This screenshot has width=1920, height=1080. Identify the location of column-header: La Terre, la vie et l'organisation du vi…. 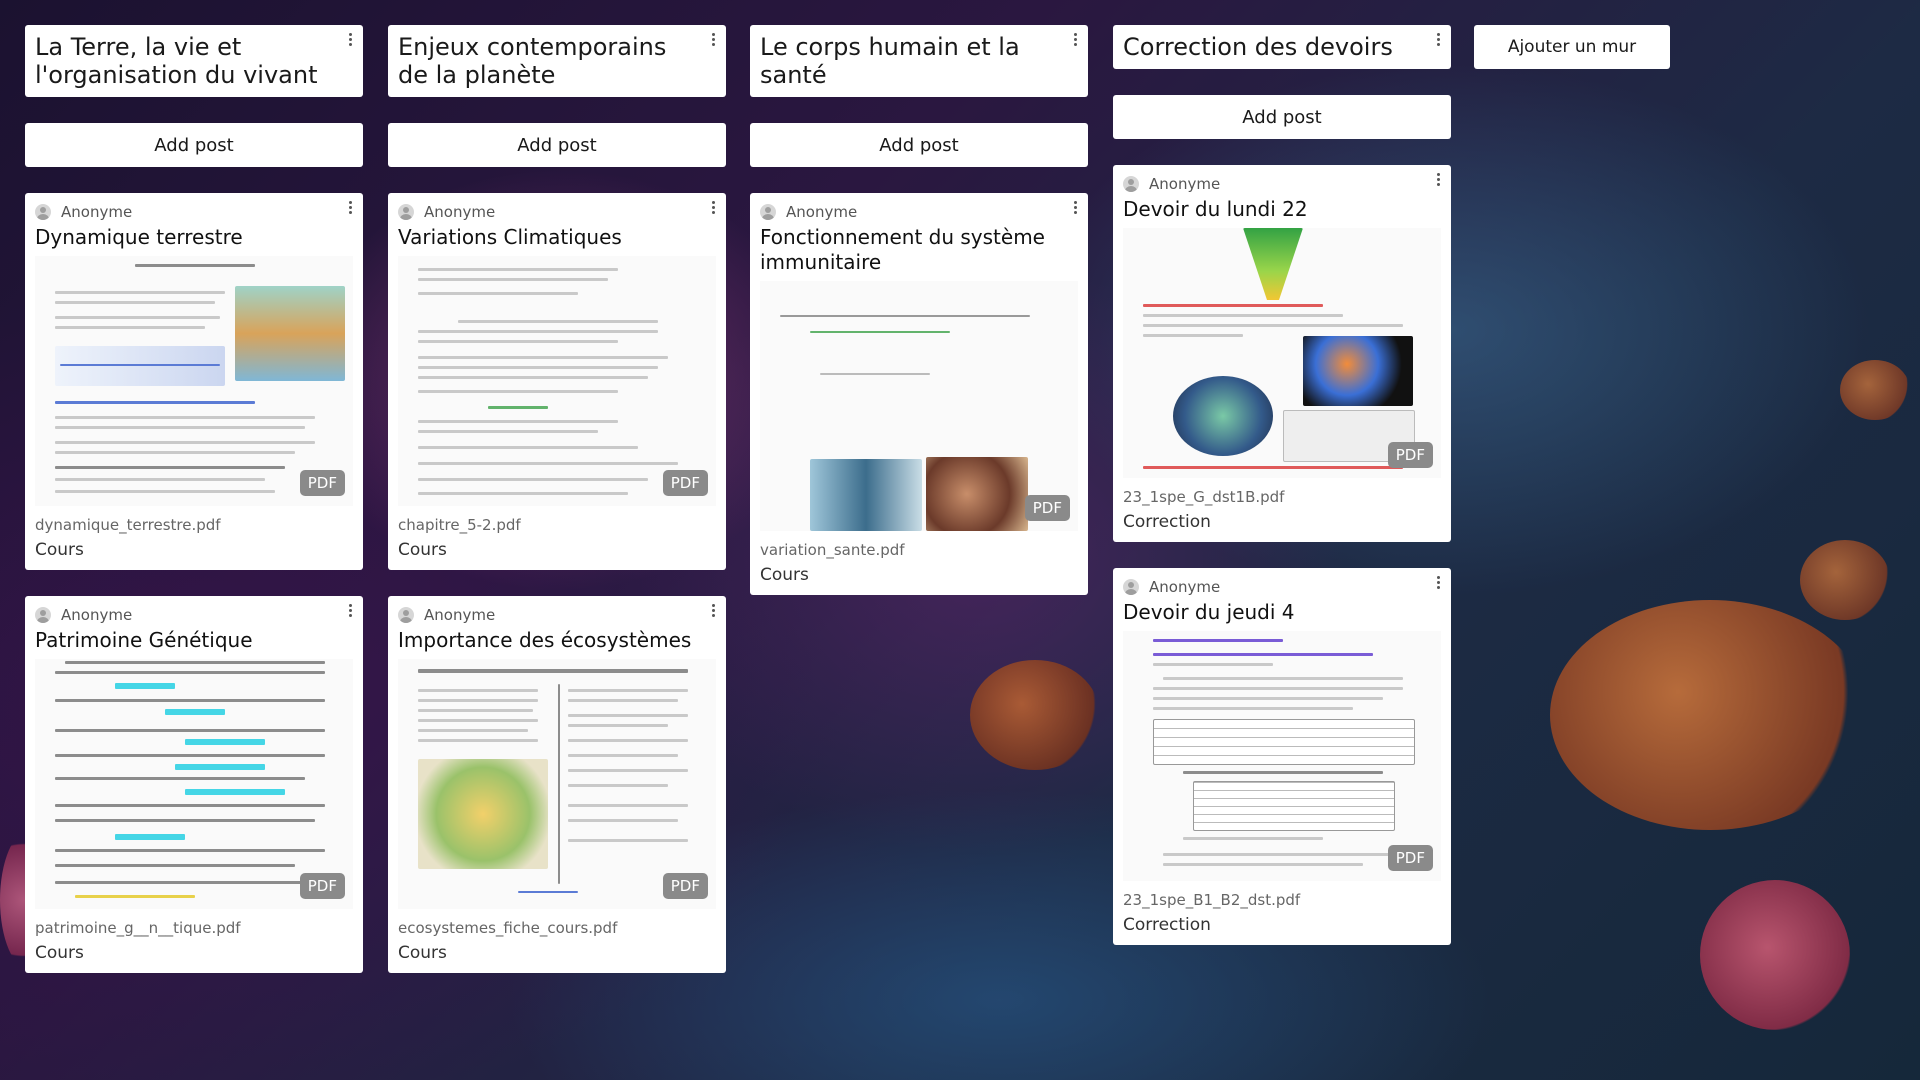
(194, 61).